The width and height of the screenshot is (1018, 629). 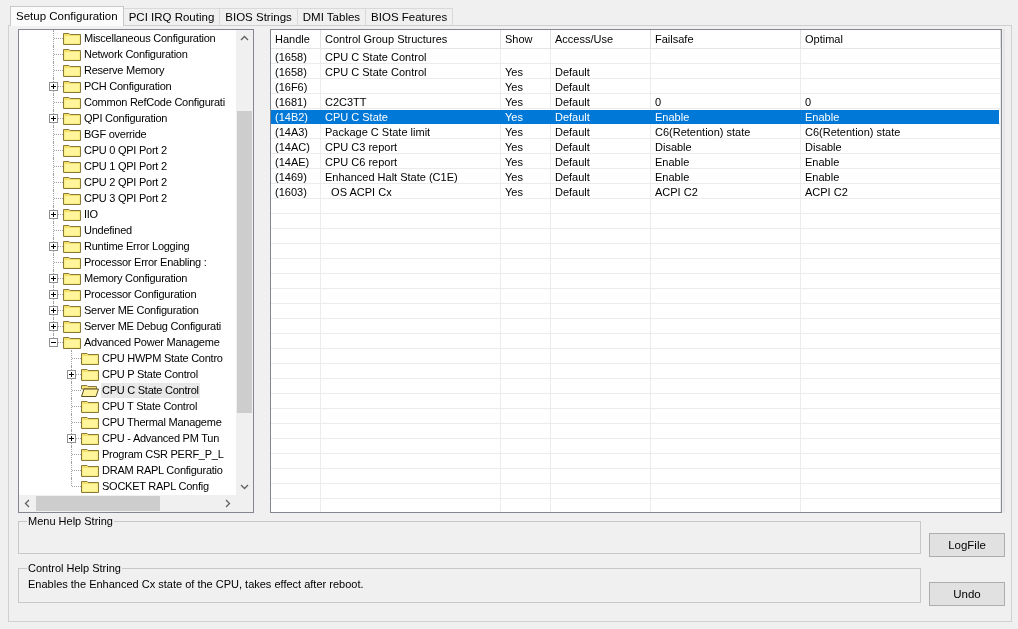 What do you see at coordinates (967, 545) in the screenshot?
I see `logfile-button: LogFile` at bounding box center [967, 545].